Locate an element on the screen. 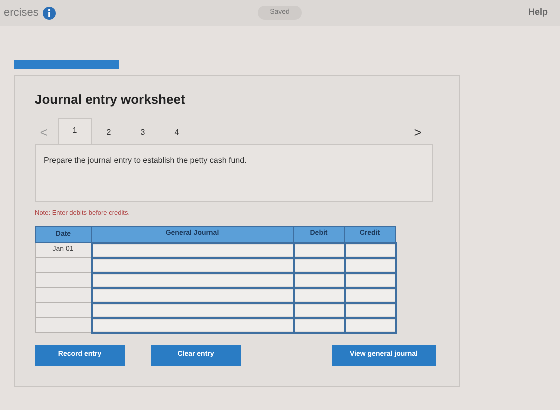 The width and height of the screenshot is (560, 410). step-tab: 1 is located at coordinates (75, 131).